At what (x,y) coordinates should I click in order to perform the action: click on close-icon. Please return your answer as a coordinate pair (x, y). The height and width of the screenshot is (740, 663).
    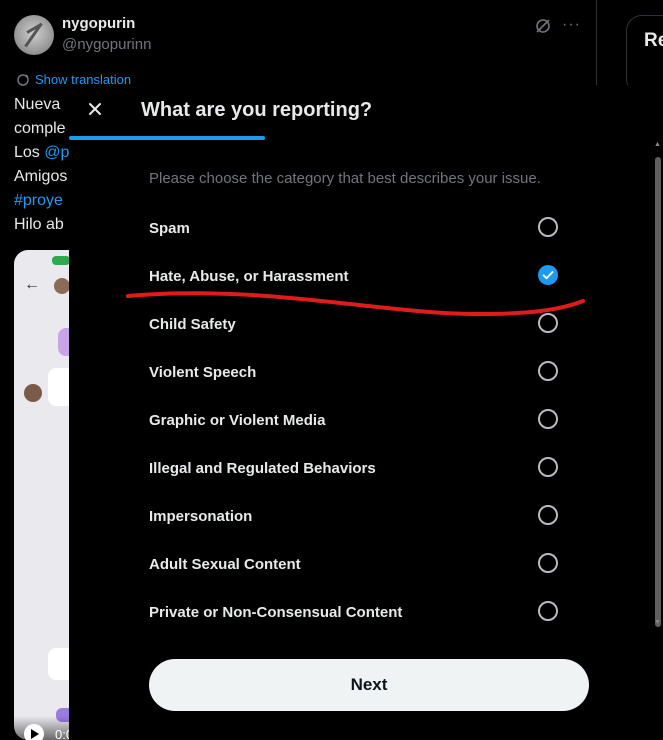
    Looking at the image, I should click on (95, 109).